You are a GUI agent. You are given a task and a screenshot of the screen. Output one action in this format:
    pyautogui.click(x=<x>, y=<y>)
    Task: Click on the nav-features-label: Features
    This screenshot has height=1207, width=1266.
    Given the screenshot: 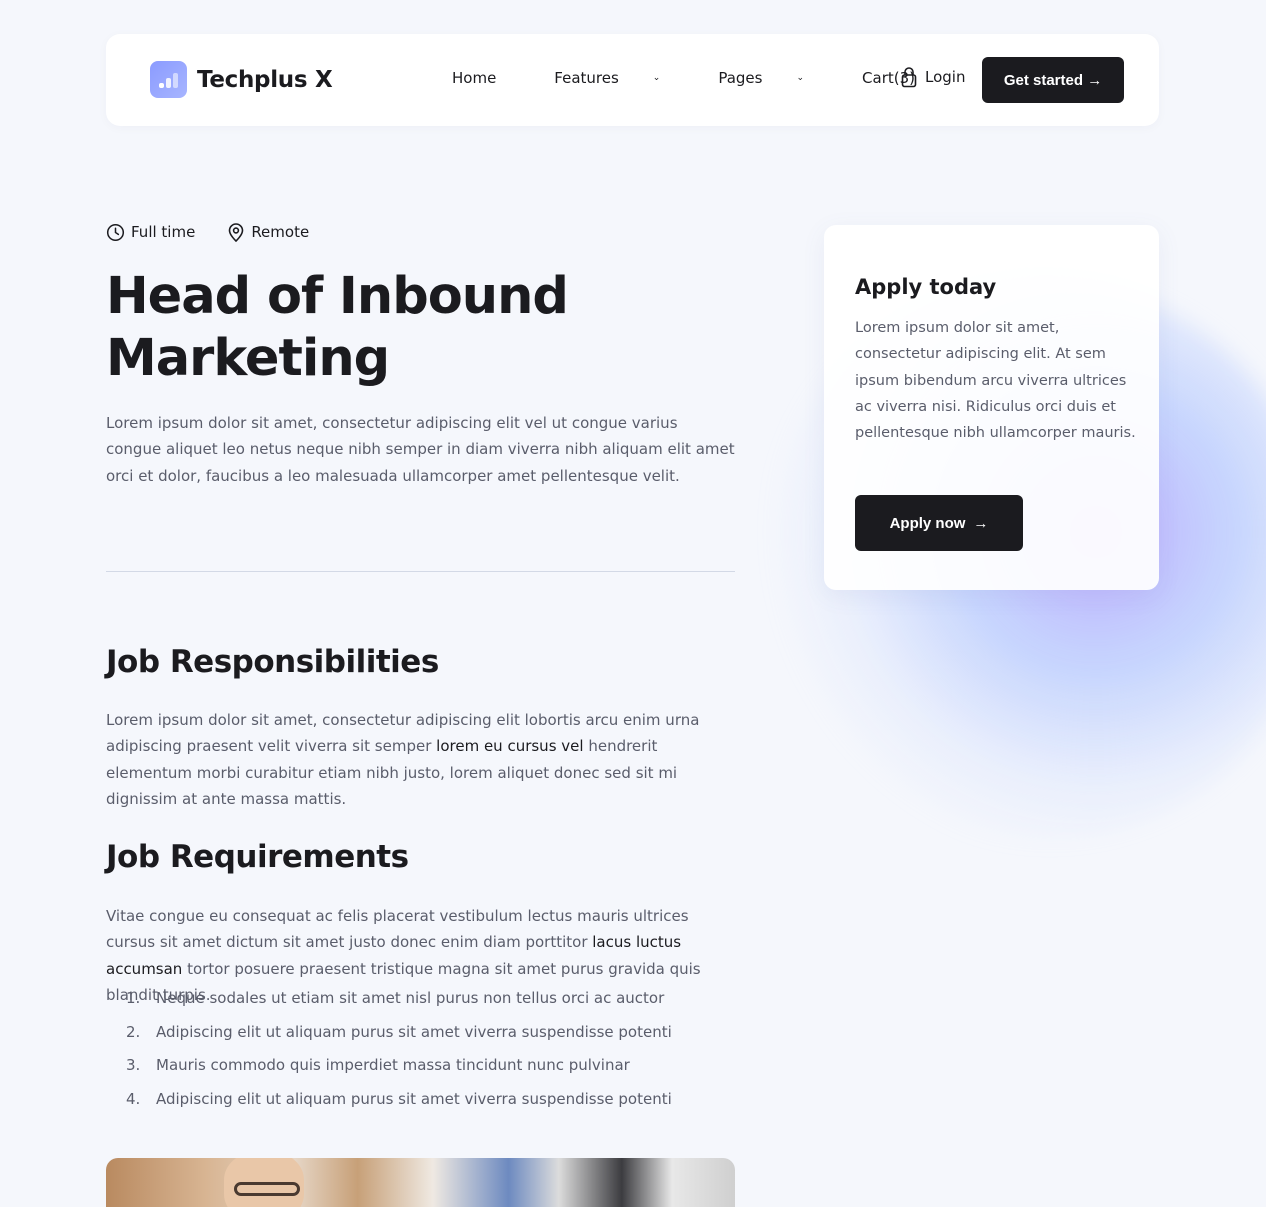 What is the action you would take?
    pyautogui.click(x=586, y=78)
    